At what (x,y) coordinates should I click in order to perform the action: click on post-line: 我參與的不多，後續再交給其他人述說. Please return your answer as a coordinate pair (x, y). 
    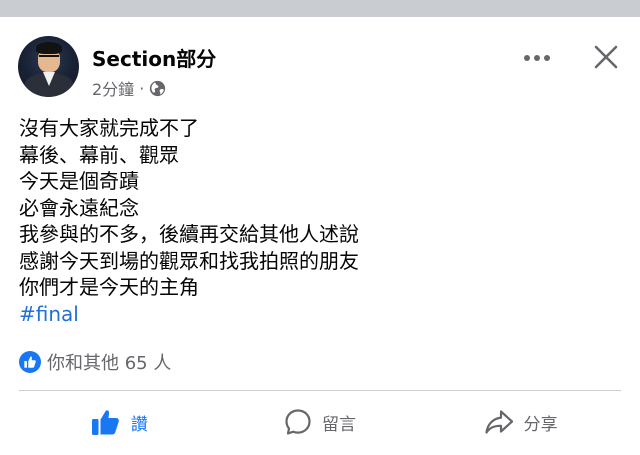
    Looking at the image, I should click on (189, 234).